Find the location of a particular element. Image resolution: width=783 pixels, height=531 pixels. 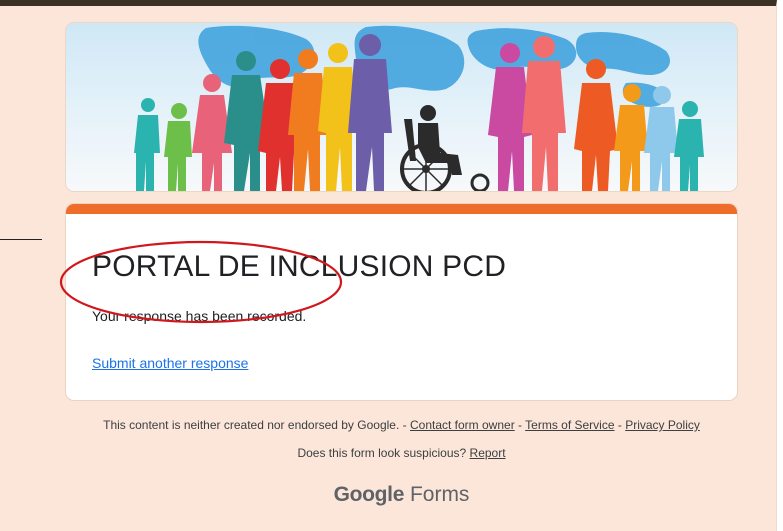

google-wordmark: Google is located at coordinates (369, 494).